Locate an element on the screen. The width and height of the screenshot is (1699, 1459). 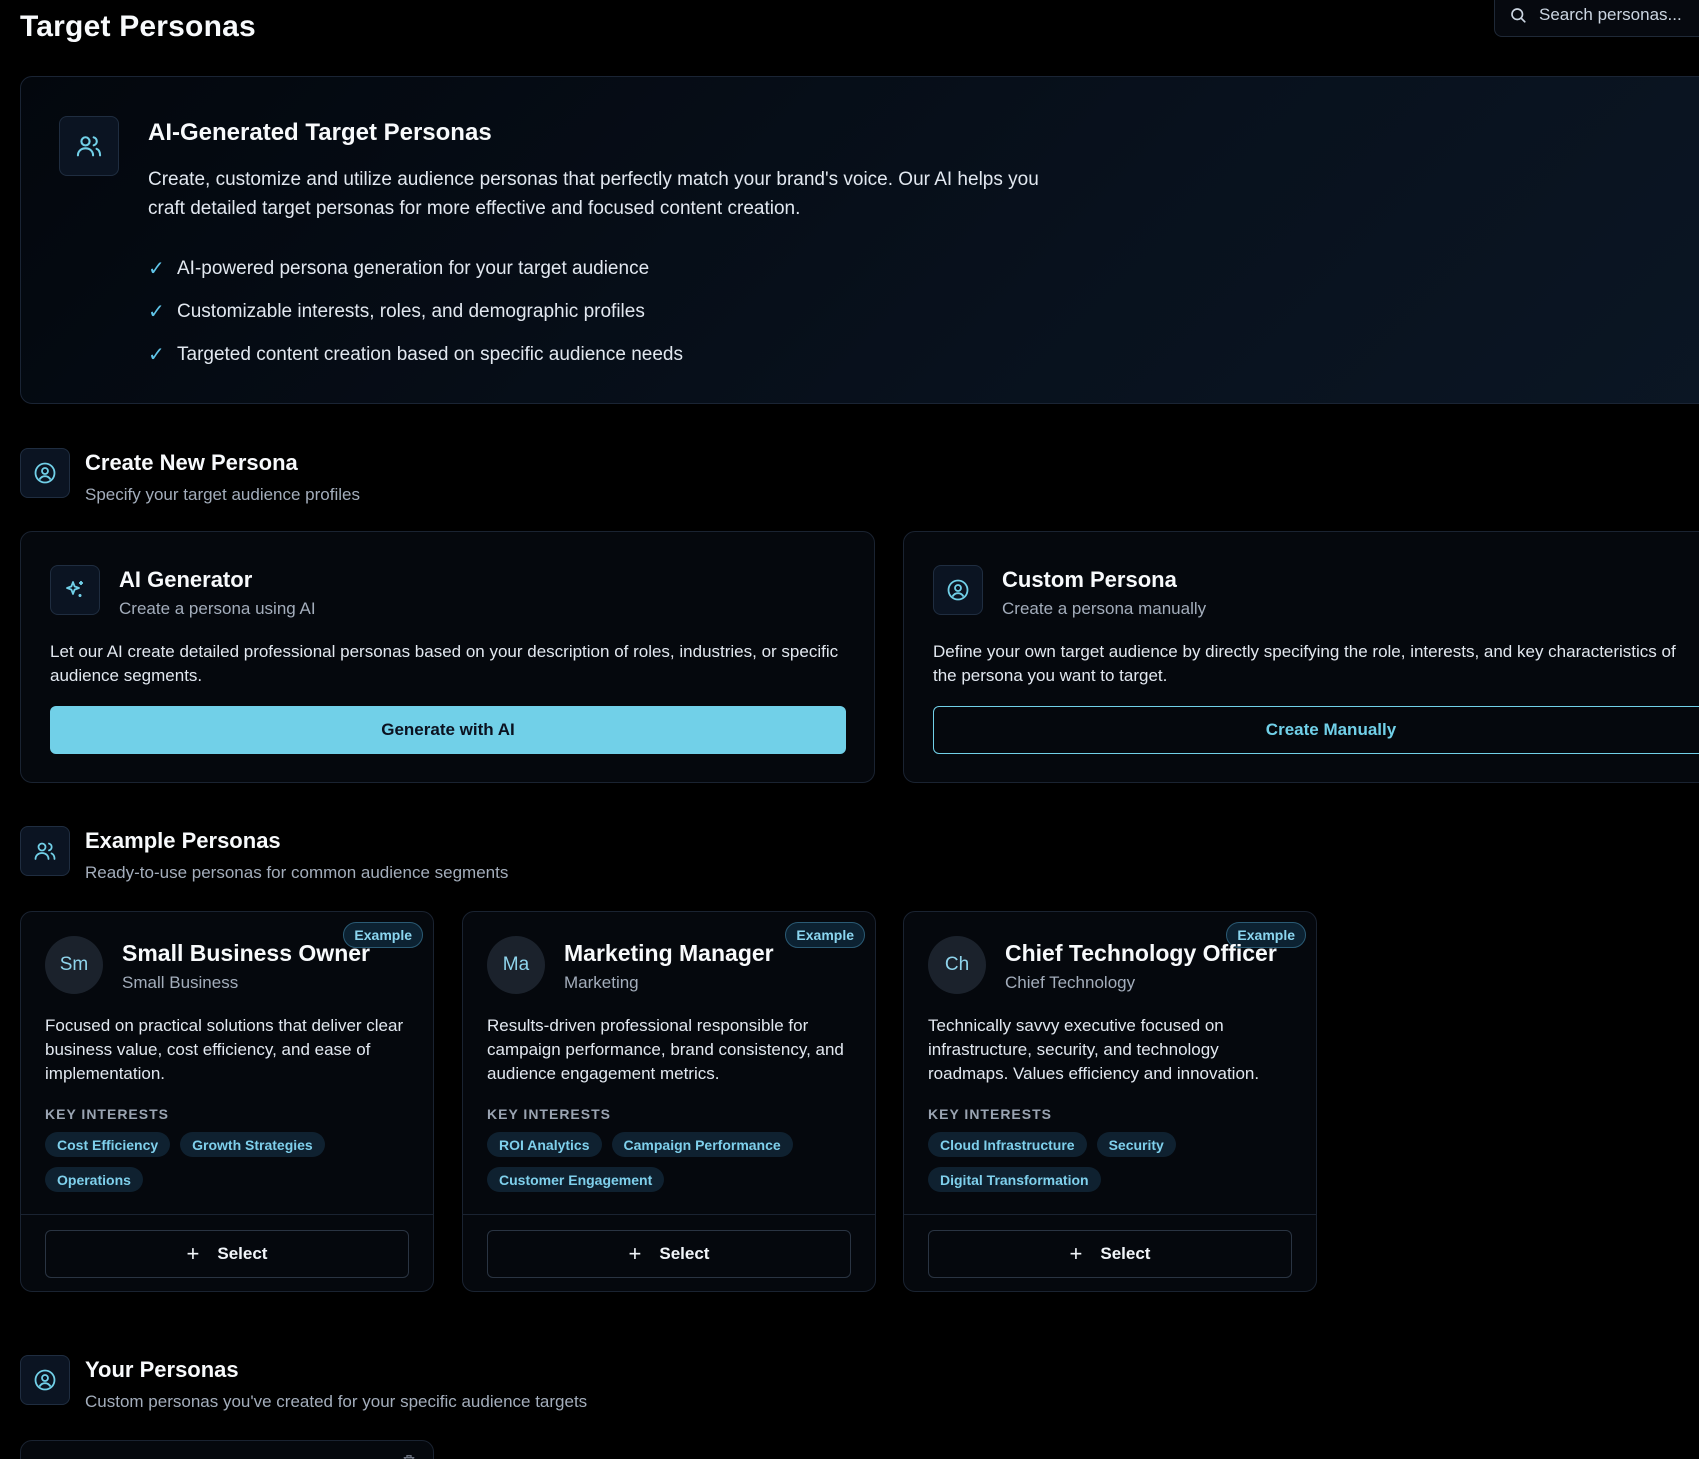
card-subtitle: Create a persona using AI is located at coordinates (217, 608).